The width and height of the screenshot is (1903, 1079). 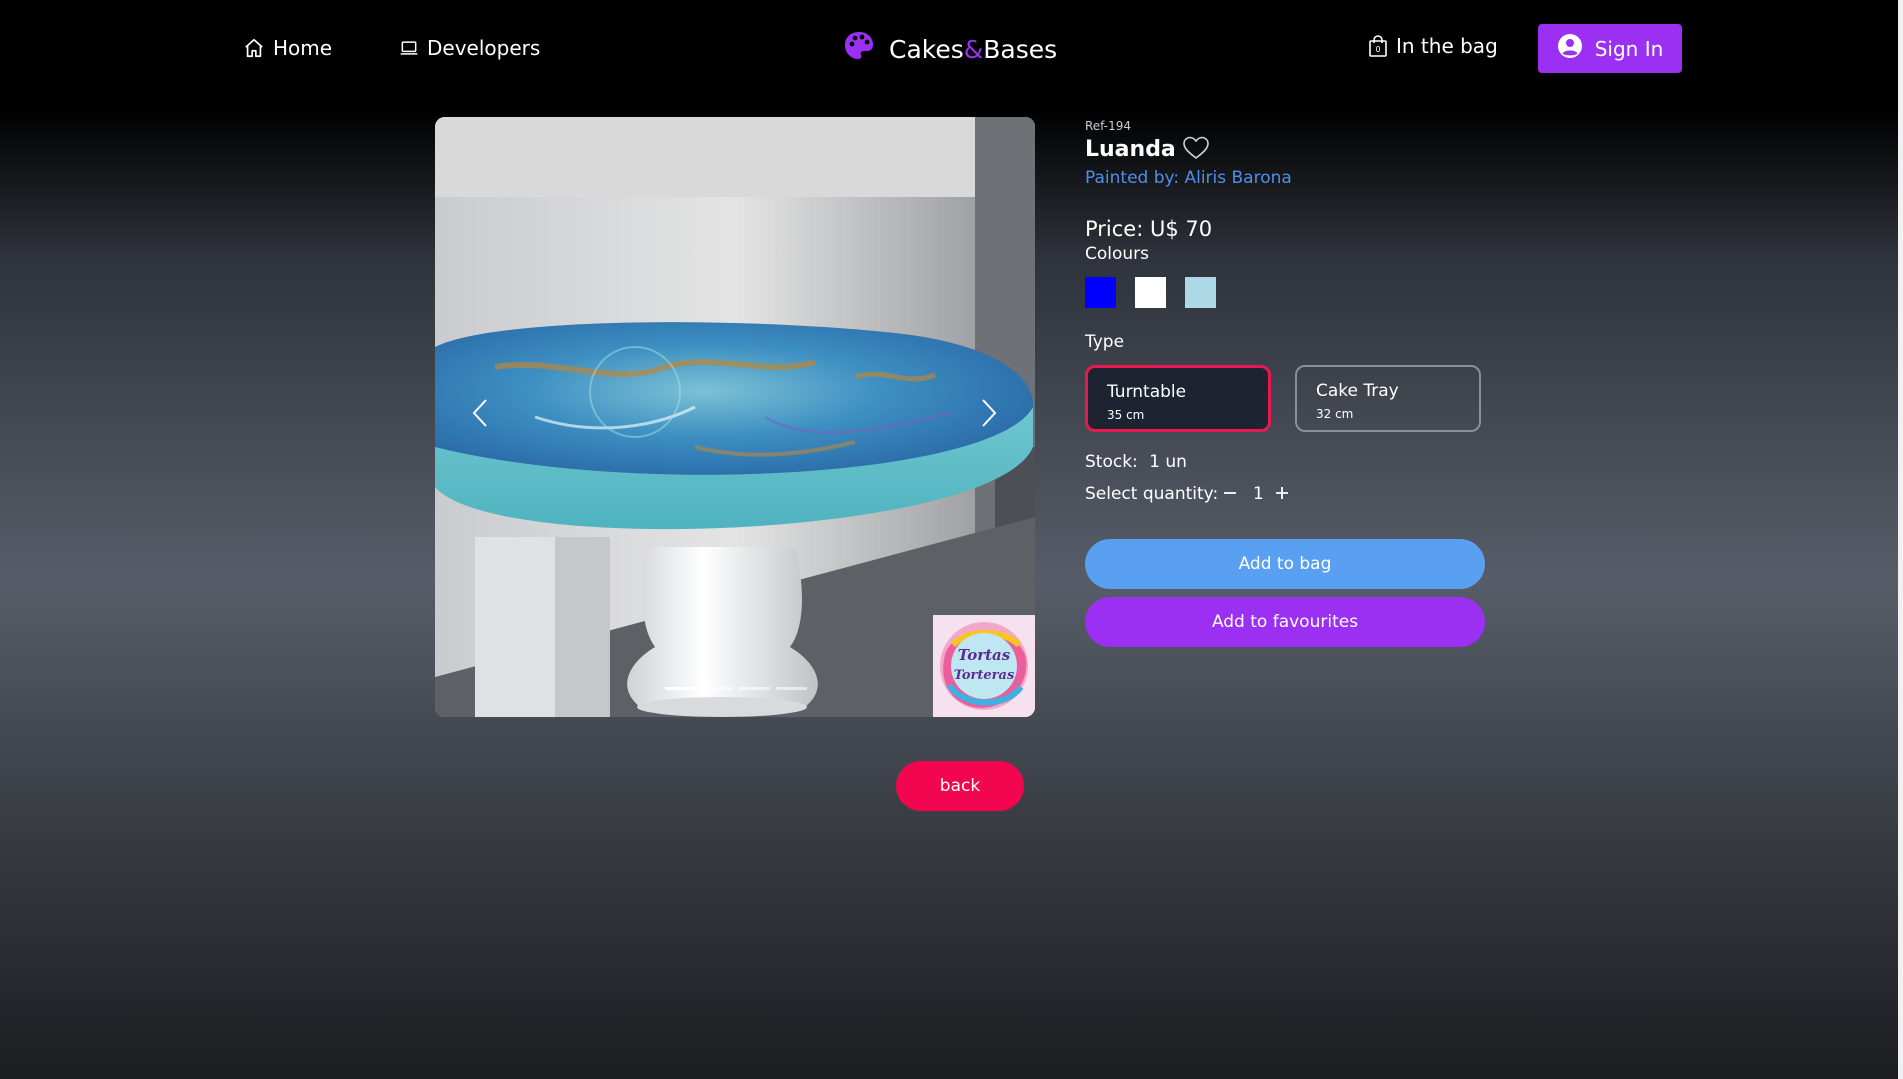 I want to click on carousel-prev-button, so click(x=480, y=415).